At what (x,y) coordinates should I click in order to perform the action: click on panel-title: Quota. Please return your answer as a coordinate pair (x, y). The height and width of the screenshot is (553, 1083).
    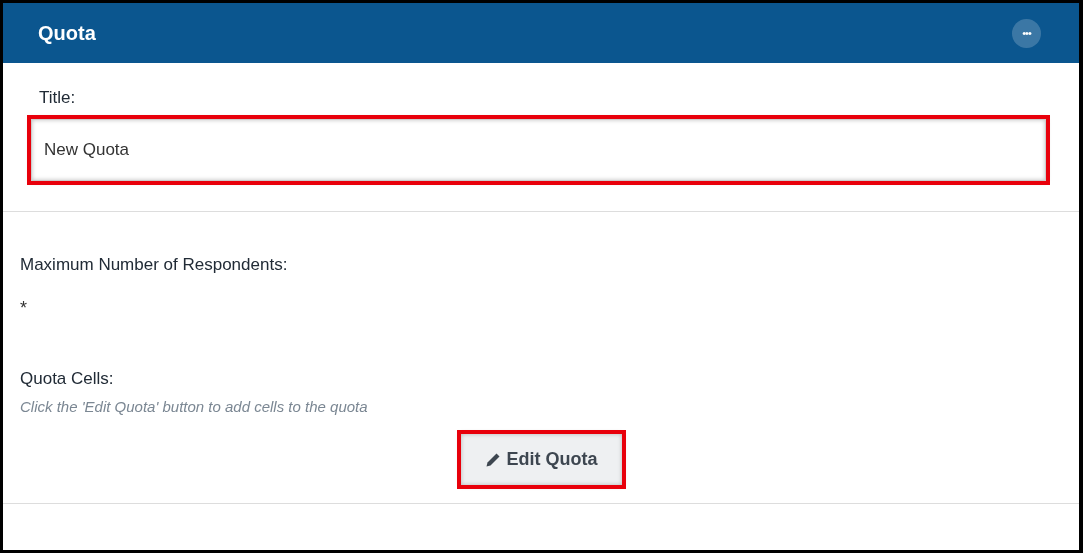
    Looking at the image, I should click on (67, 33).